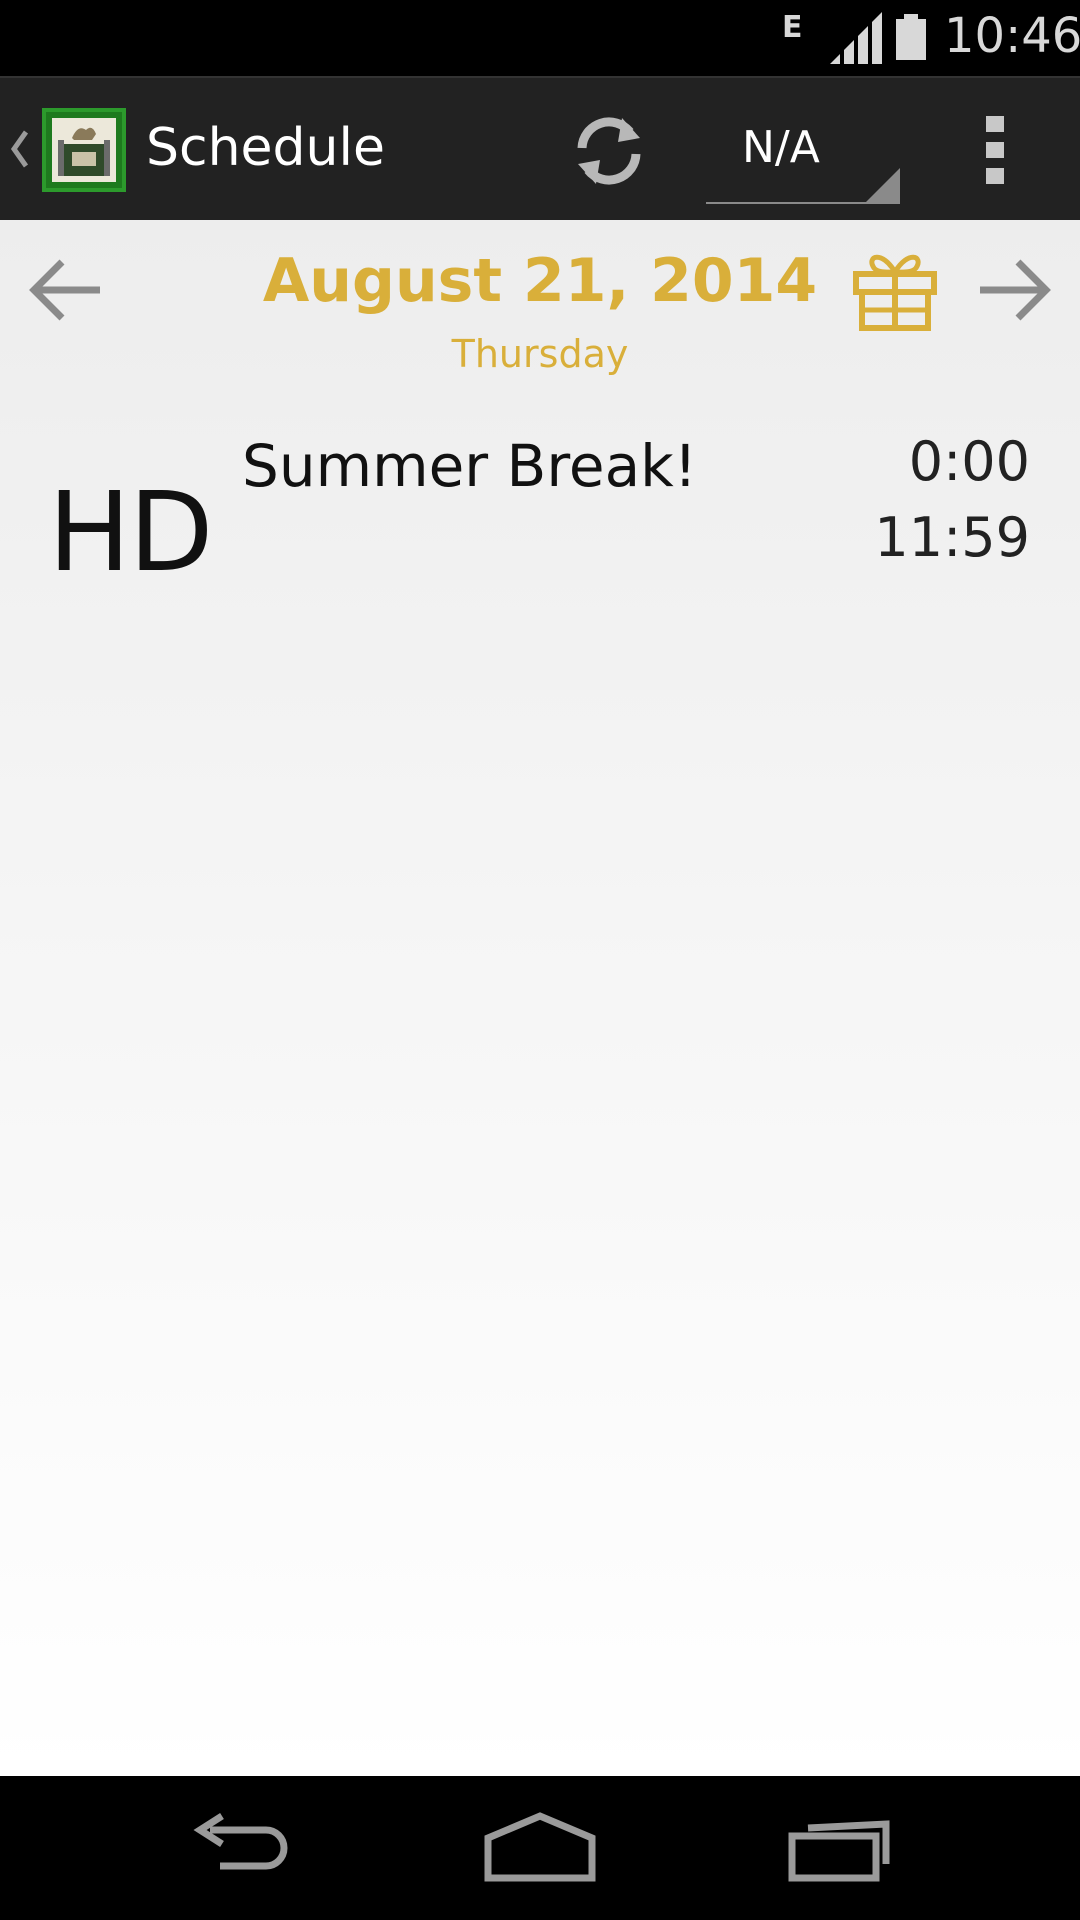 This screenshot has width=1080, height=1920. I want to click on dropdown-corner-icon, so click(882, 186).